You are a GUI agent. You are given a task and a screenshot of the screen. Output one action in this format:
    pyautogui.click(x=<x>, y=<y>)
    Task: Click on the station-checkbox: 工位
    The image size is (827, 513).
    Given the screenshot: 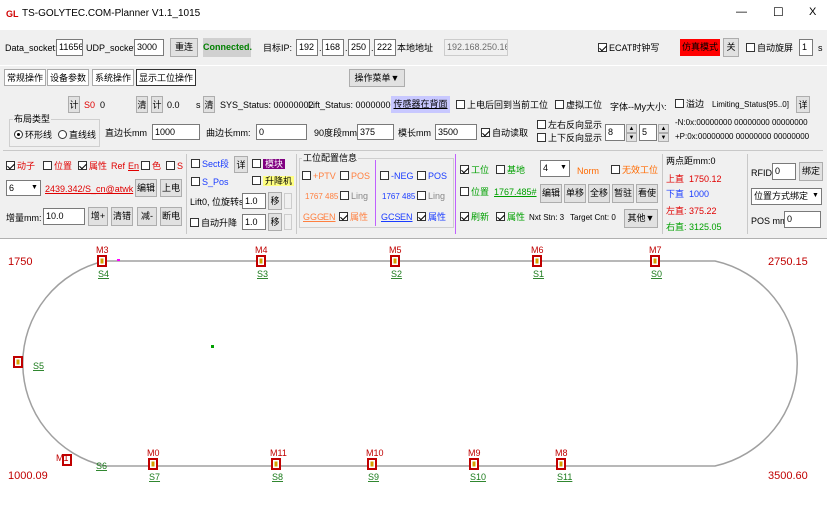 What is the action you would take?
    pyautogui.click(x=474, y=170)
    